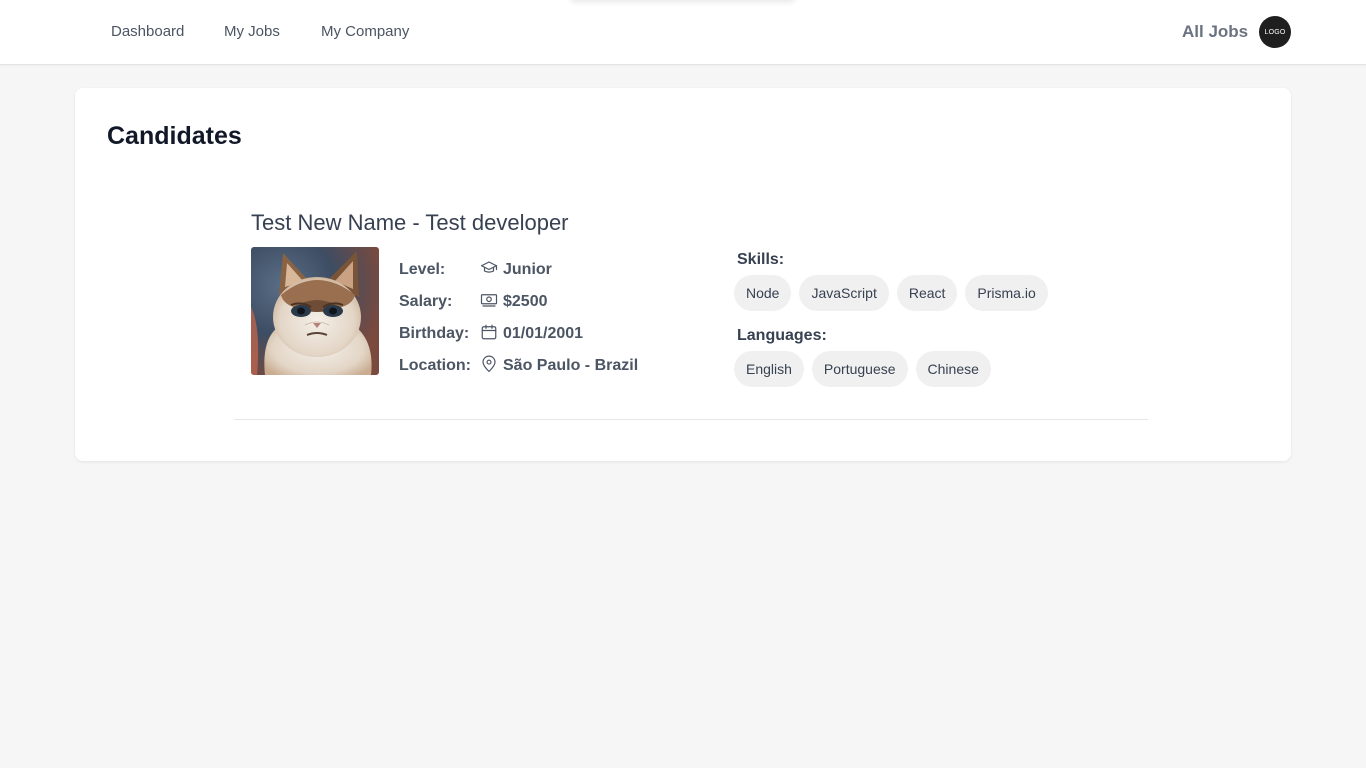  I want to click on candidate-divider, so click(691, 419).